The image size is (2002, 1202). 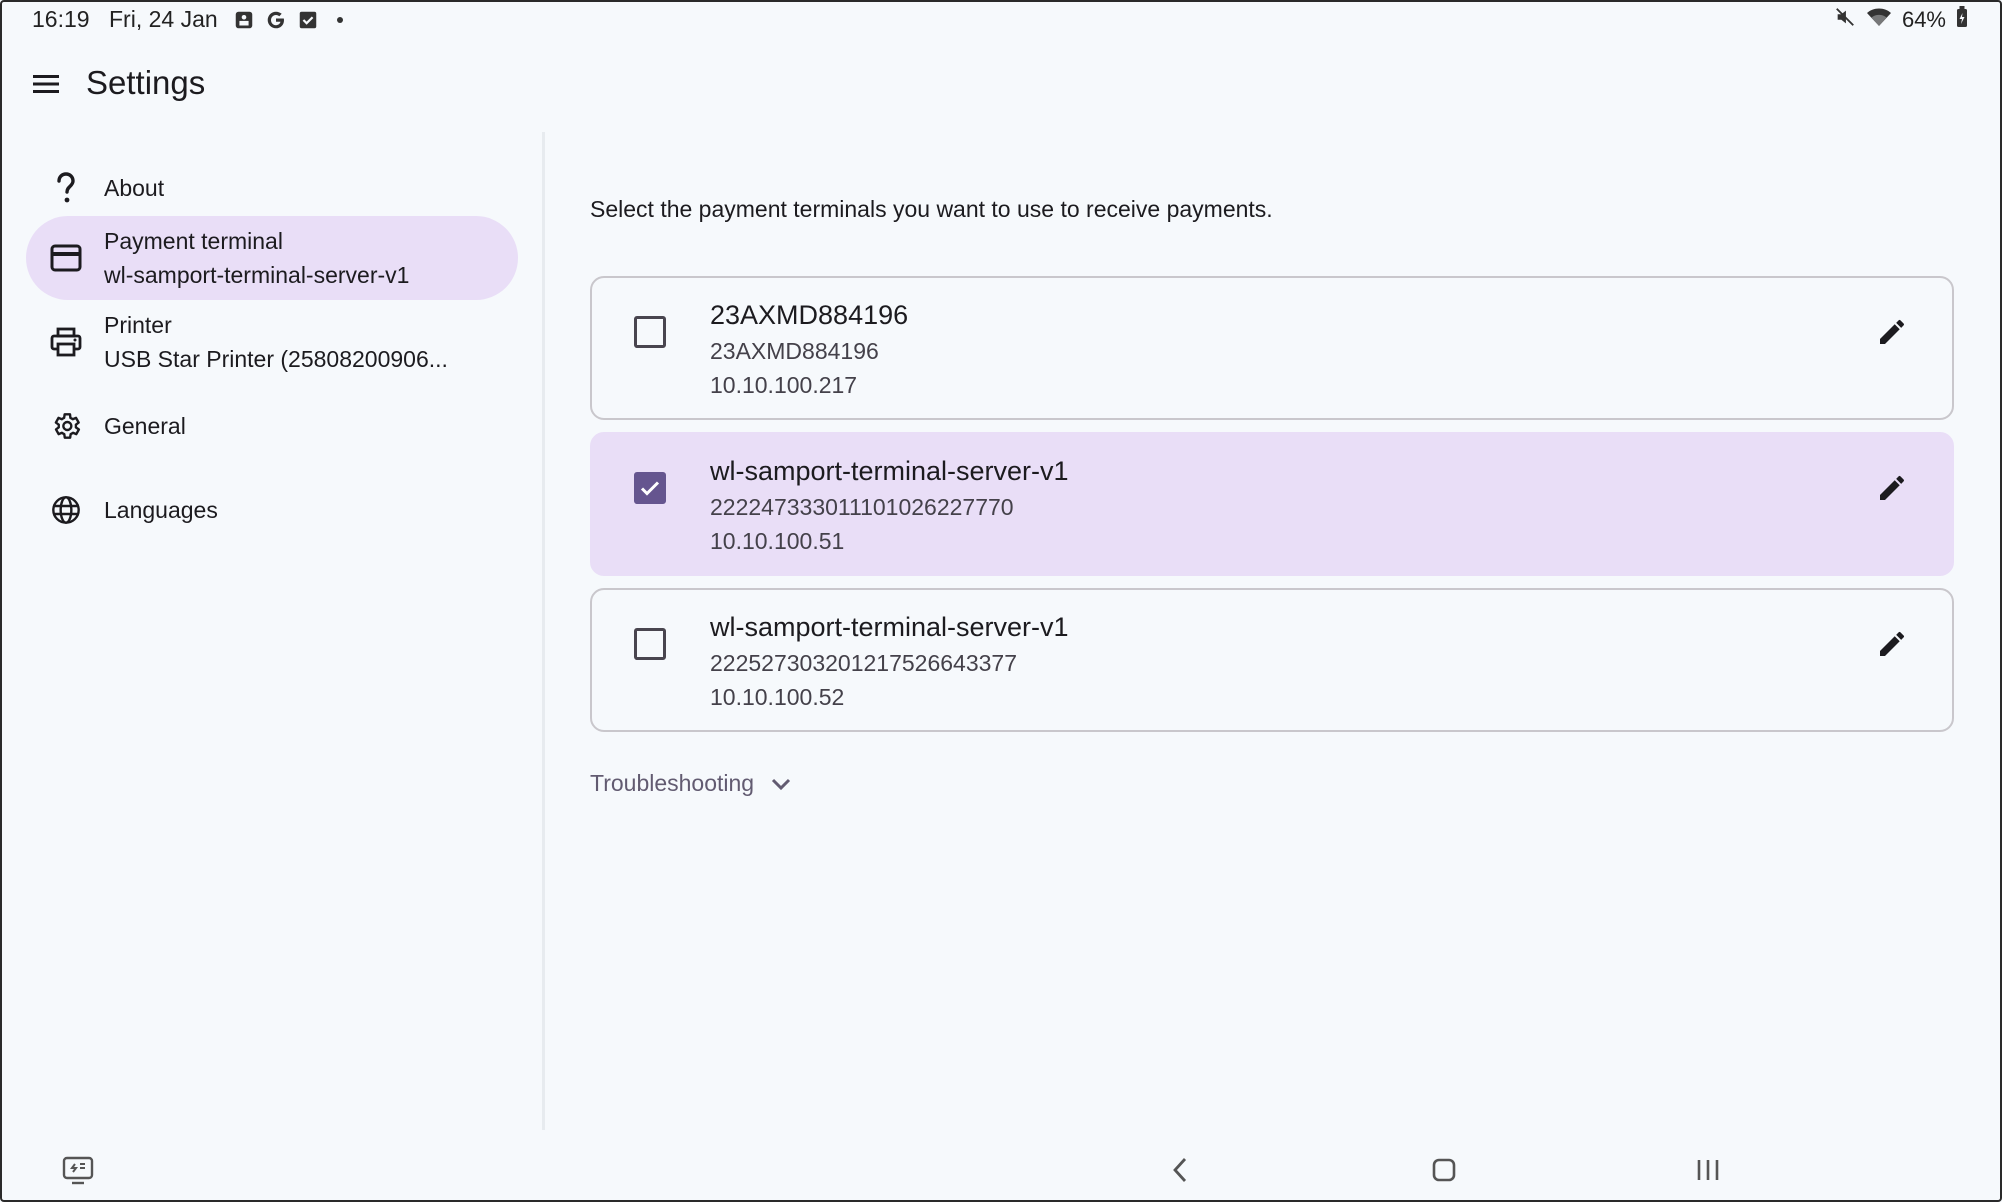 I want to click on task-check-icon, so click(x=308, y=20).